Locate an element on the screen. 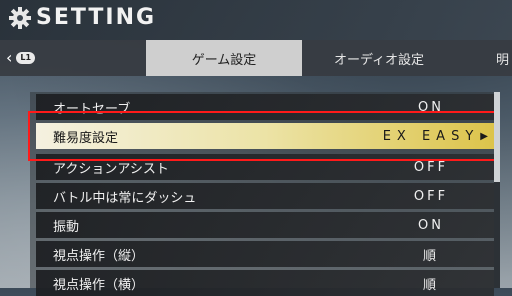  gear-icon is located at coordinates (20, 18).